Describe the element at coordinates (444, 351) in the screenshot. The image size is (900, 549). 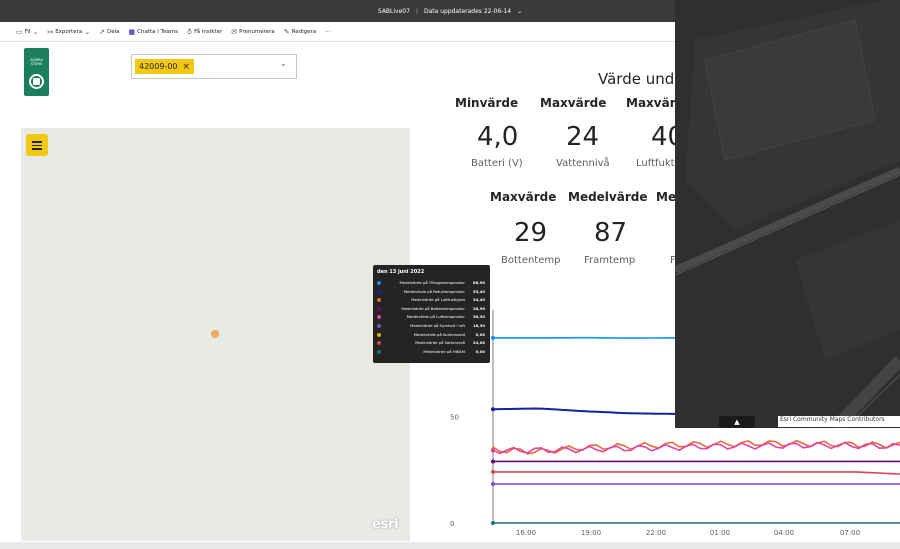
I see `tooltip-series-label: Medelvärde på HWAM` at that location.